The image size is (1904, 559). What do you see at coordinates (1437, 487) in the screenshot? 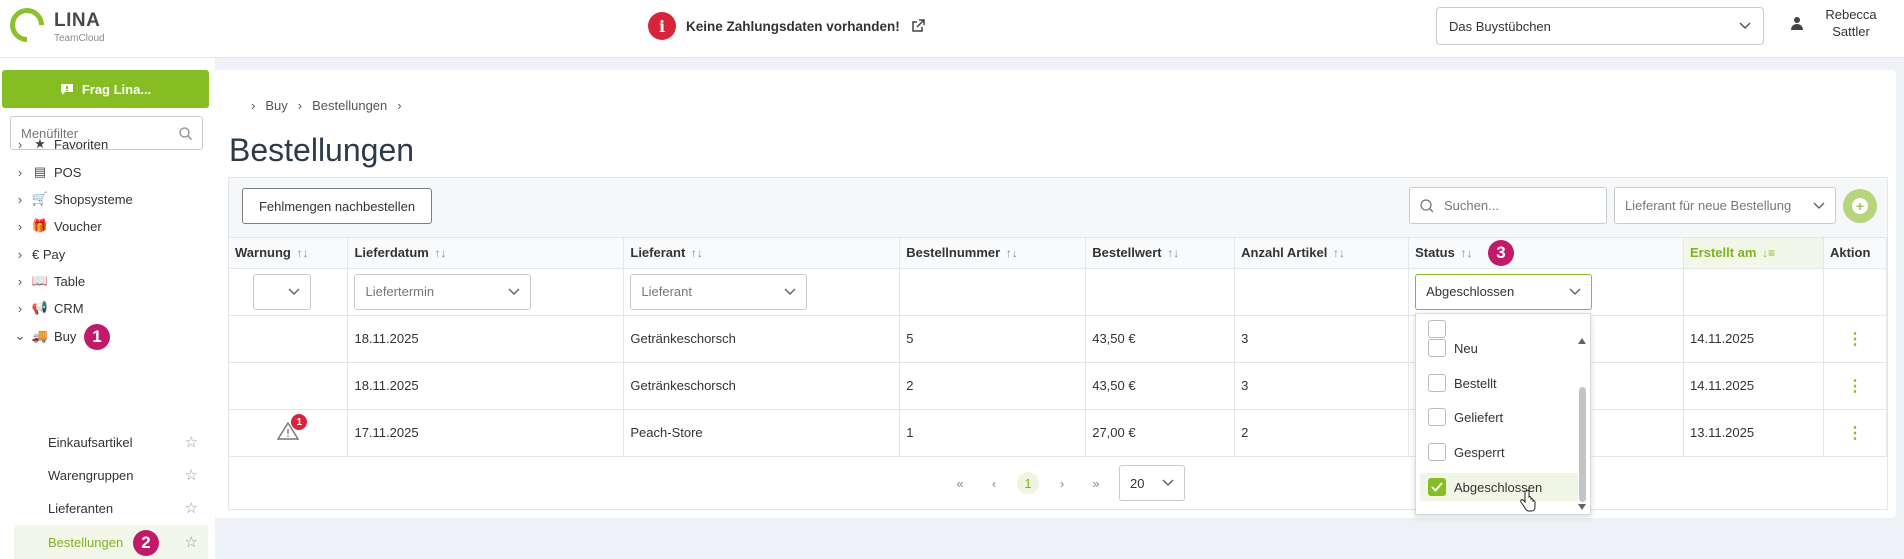
I see `check-icon` at bounding box center [1437, 487].